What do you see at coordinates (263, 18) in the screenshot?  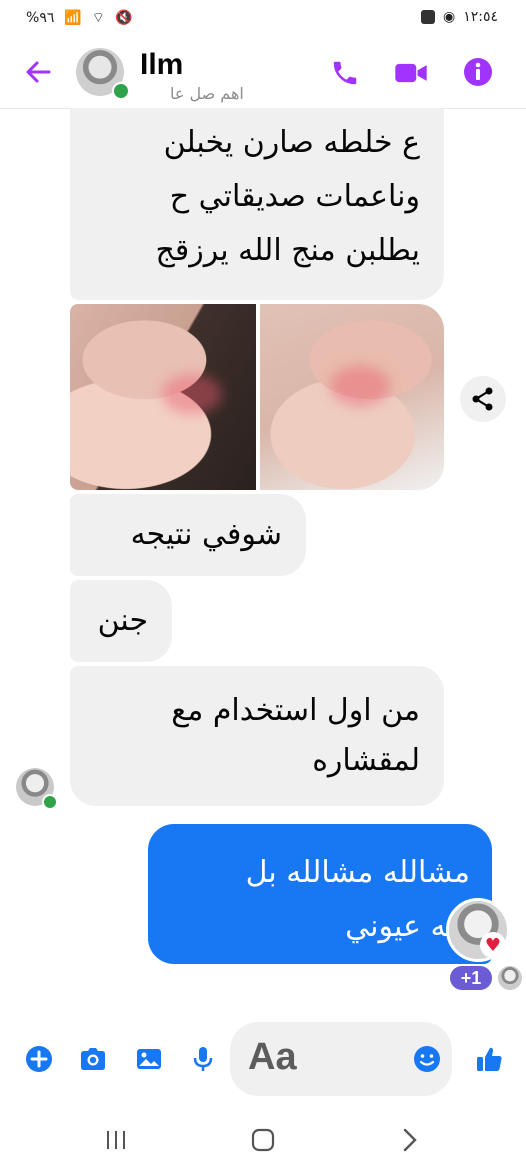 I see `status-bar: %٩٦ 📶 ⌔ 🔇 ◉ ١٢:٥٤` at bounding box center [263, 18].